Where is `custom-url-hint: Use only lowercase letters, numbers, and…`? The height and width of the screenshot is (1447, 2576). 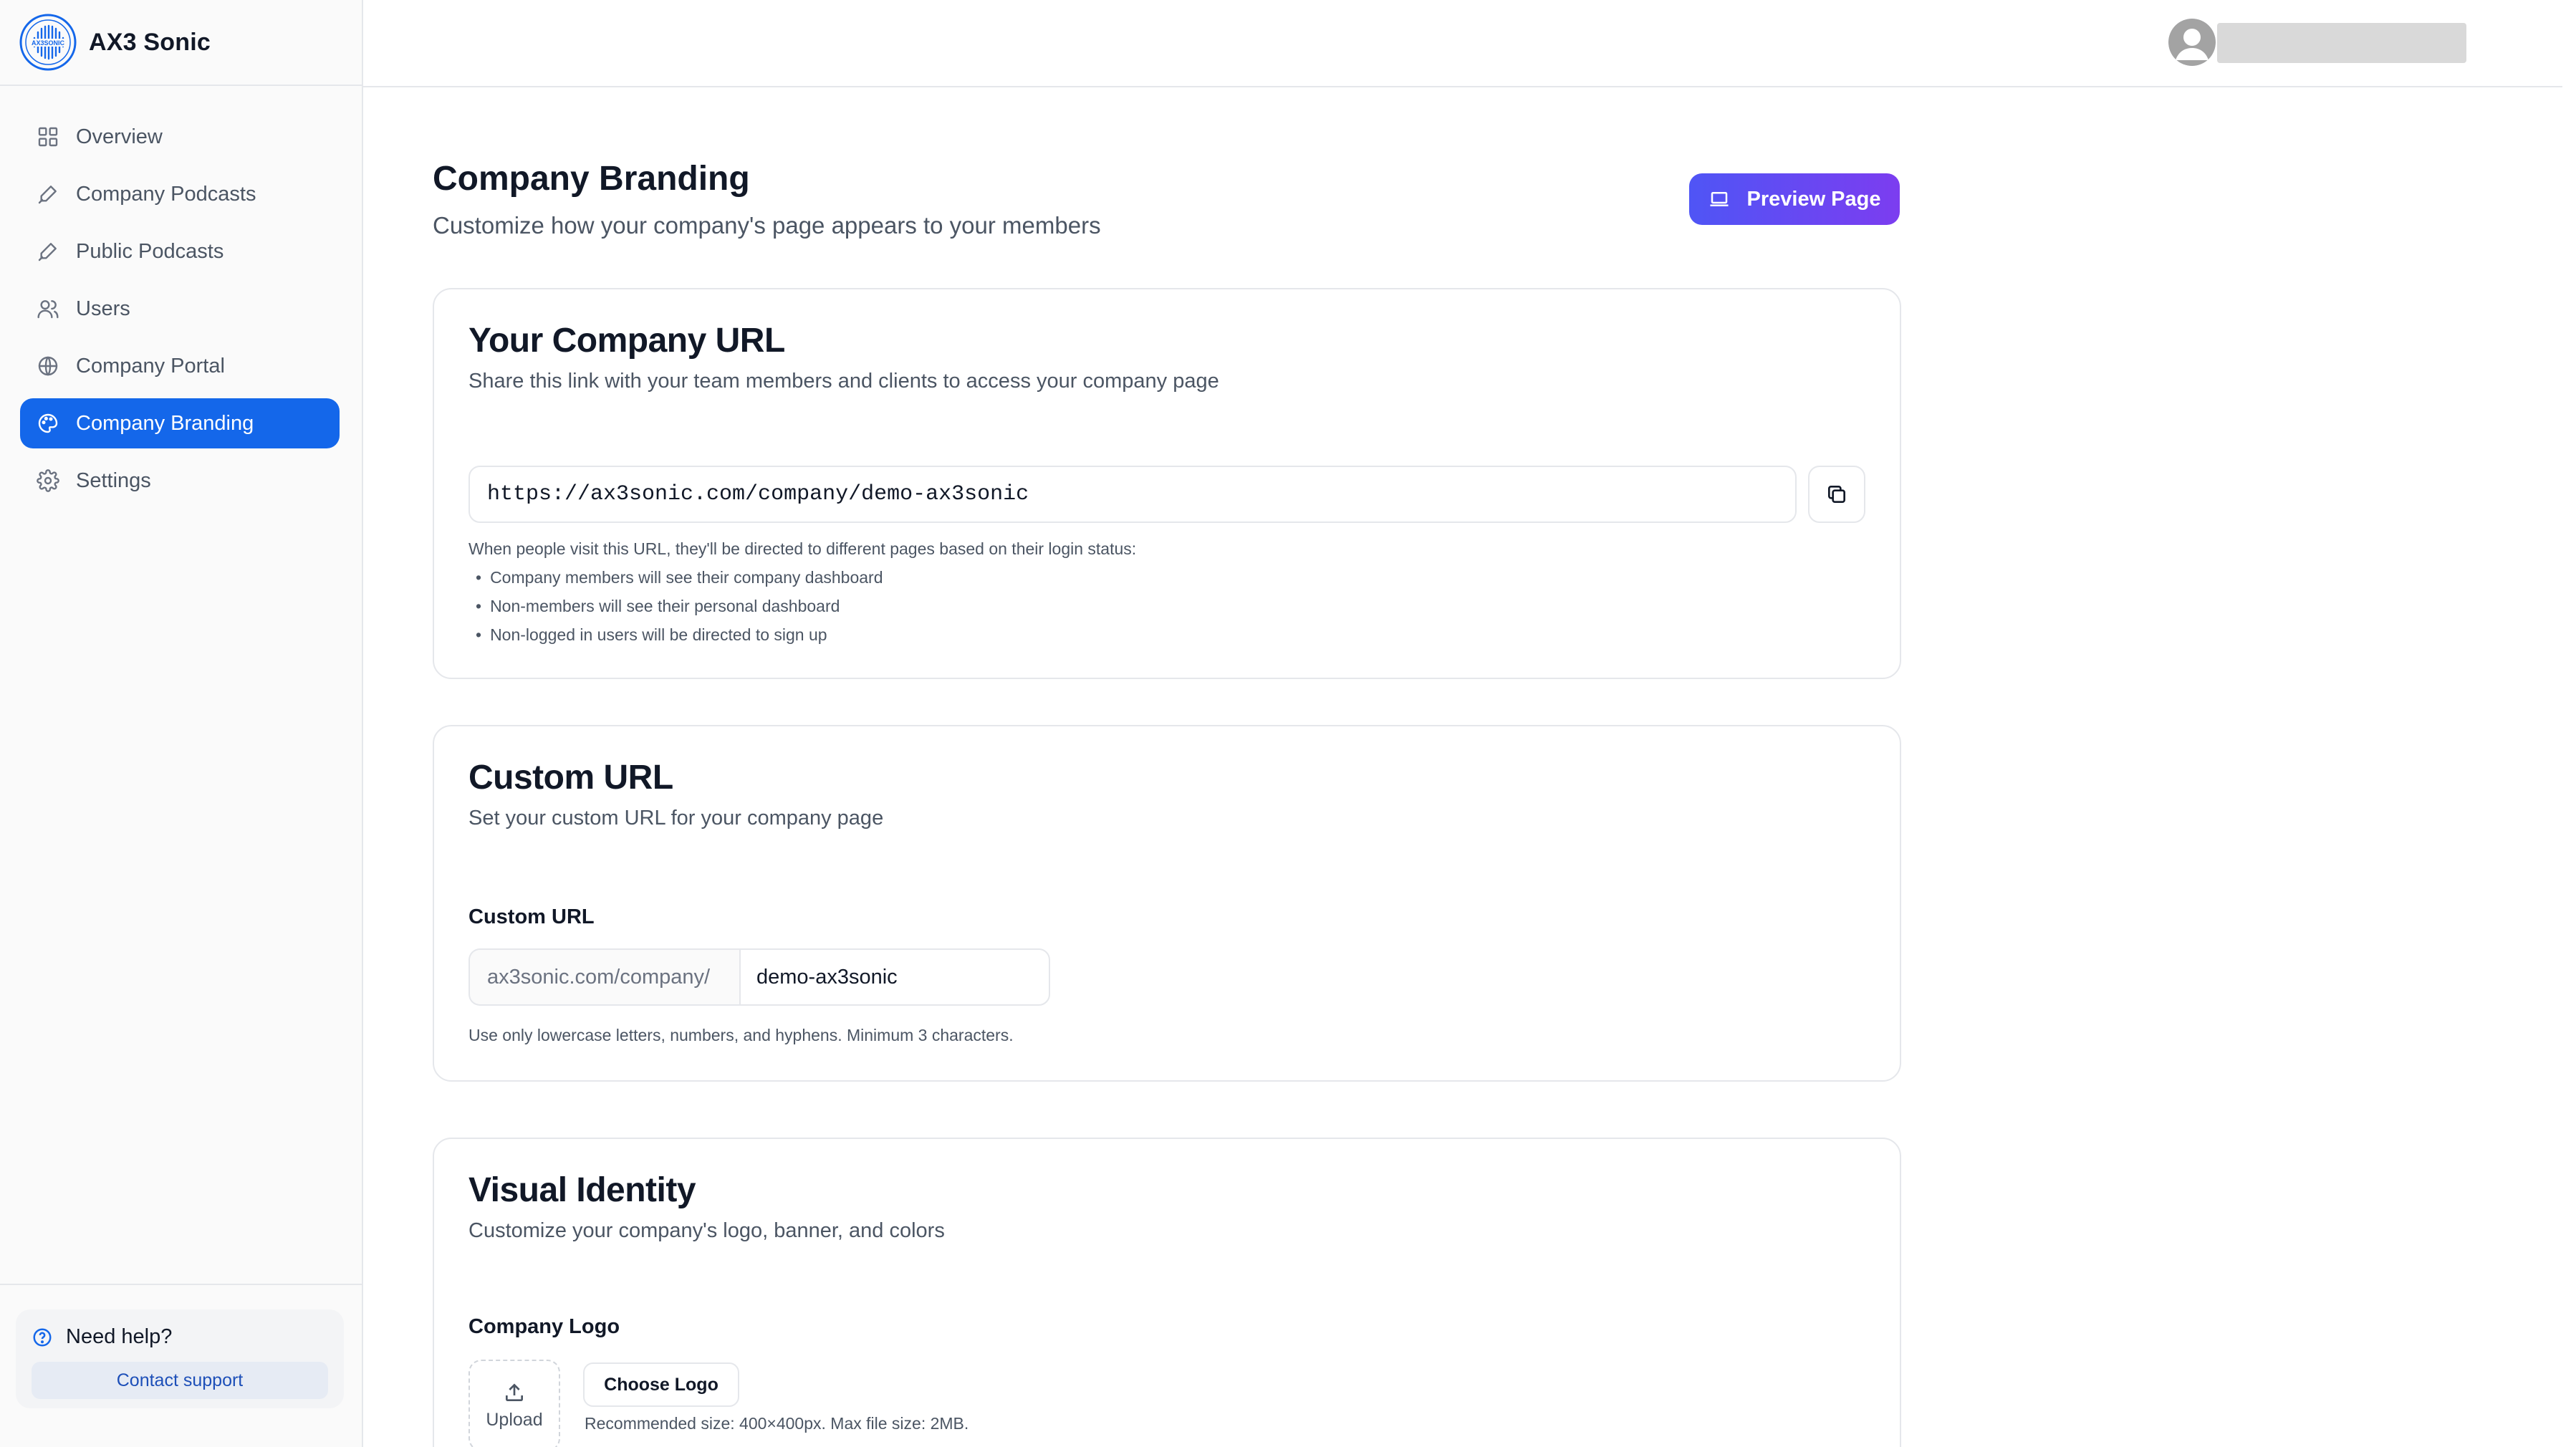
custom-url-hint: Use only lowercase letters, numbers, and… is located at coordinates (741, 1035).